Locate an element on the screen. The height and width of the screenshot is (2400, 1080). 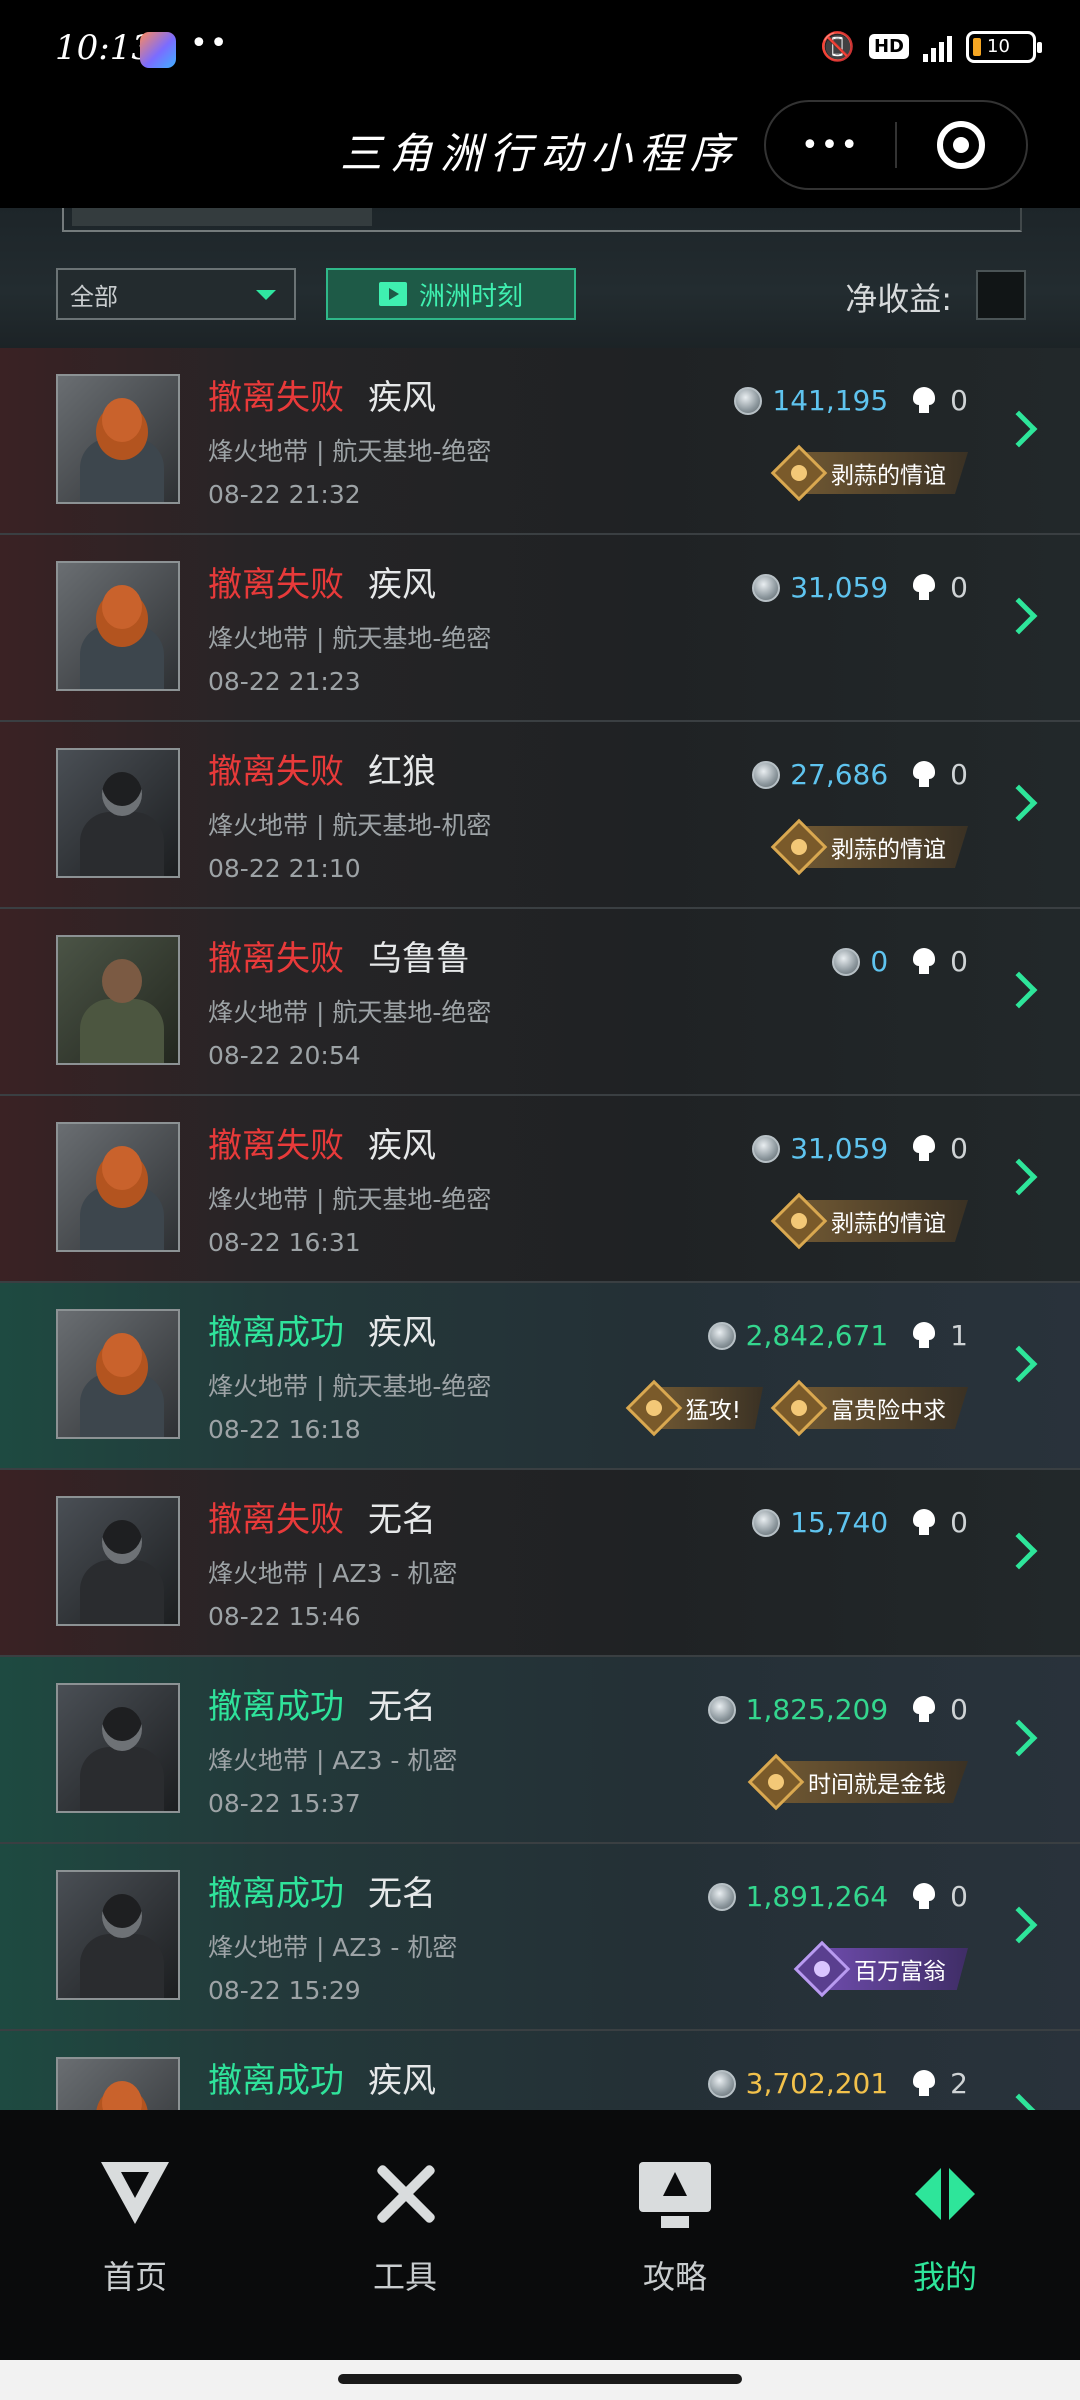
achievement-badge: 时间就是金钱 is located at coordinates (857, 1782).